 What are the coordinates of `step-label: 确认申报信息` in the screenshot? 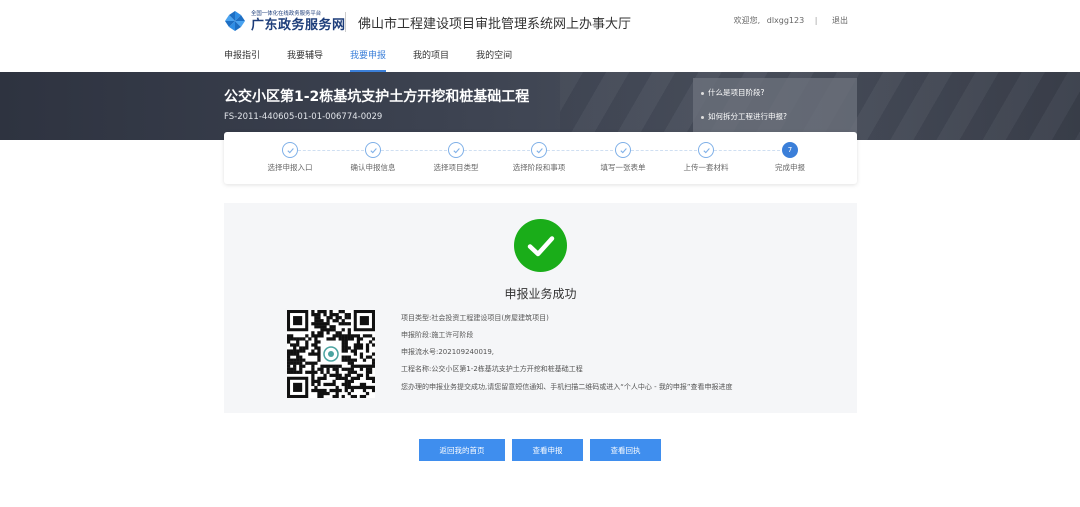 It's located at (373, 167).